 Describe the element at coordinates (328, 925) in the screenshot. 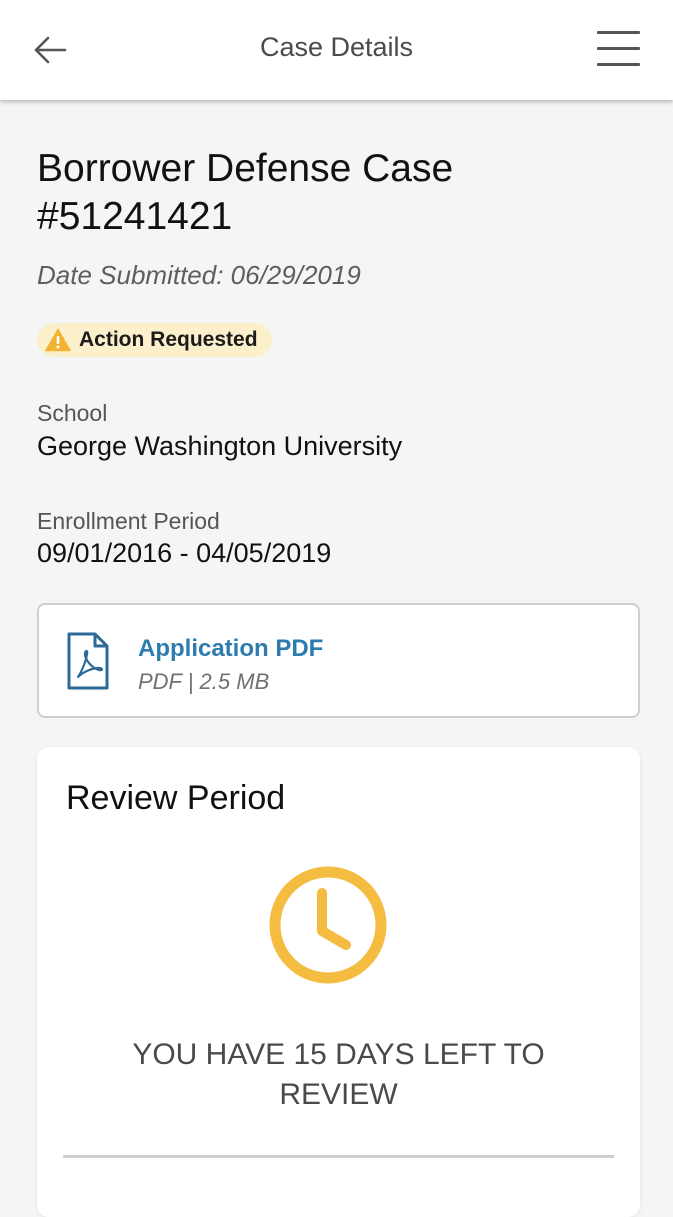

I see `clock-icon` at that location.